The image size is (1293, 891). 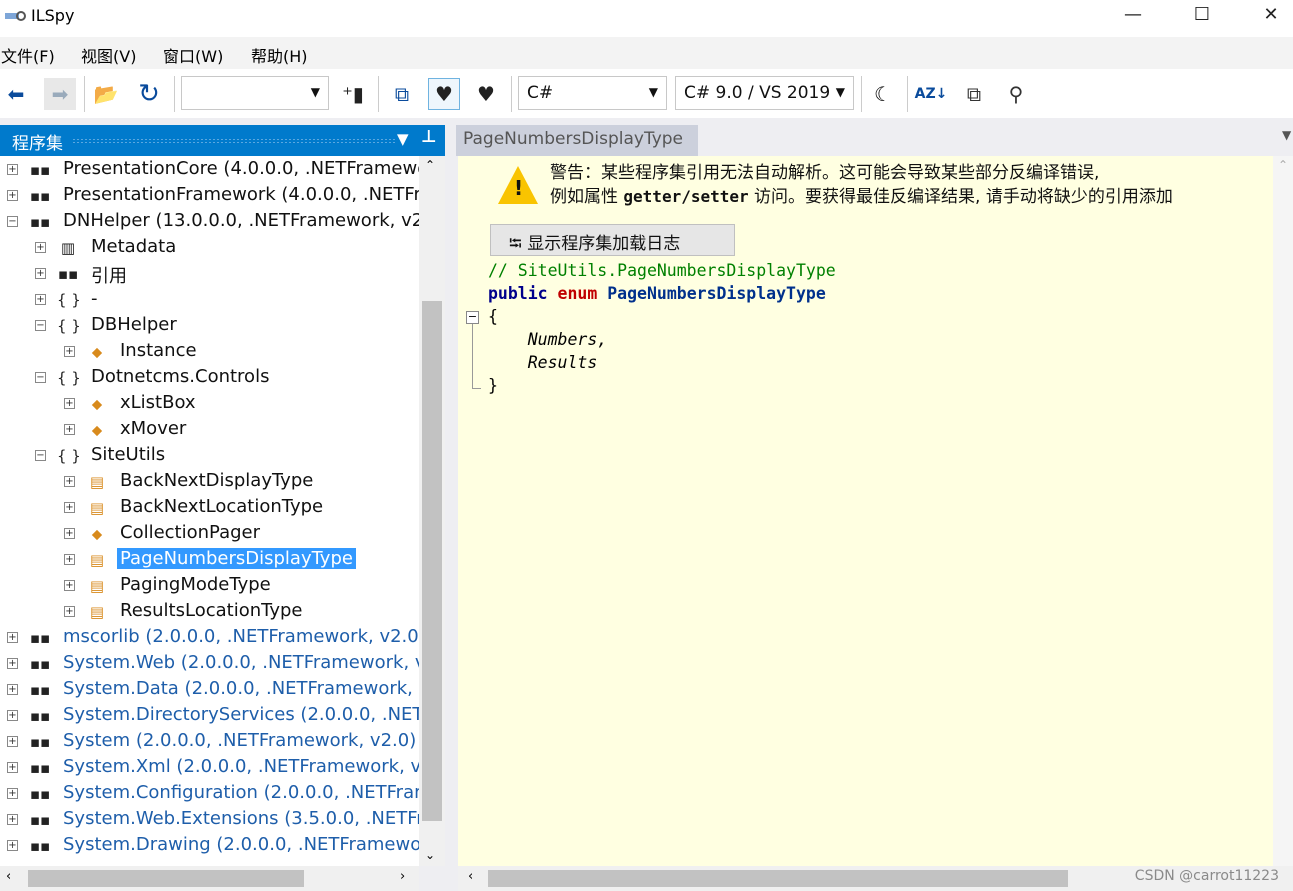 I want to click on tree-item: + ▤ PagingModeType, so click(x=209, y=586).